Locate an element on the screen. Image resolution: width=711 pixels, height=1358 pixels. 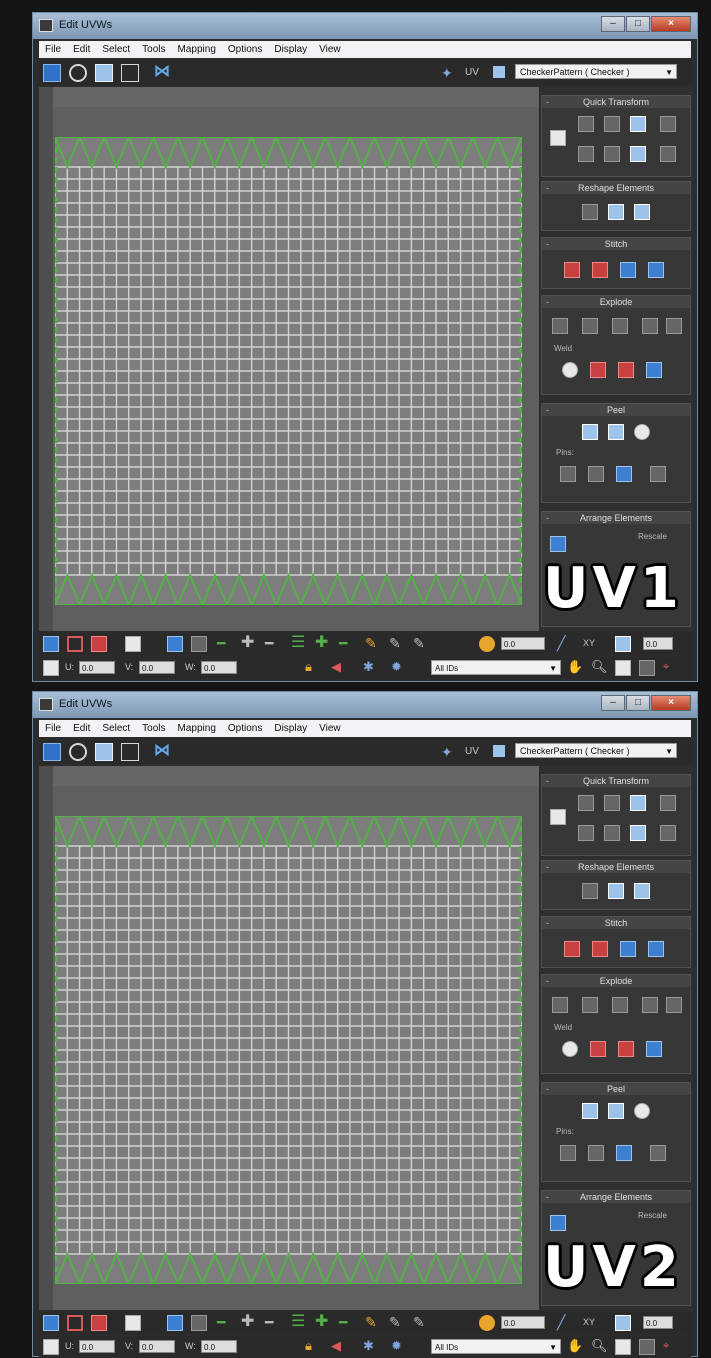
freeze-icon: ✱ is located at coordinates (371, 1347).